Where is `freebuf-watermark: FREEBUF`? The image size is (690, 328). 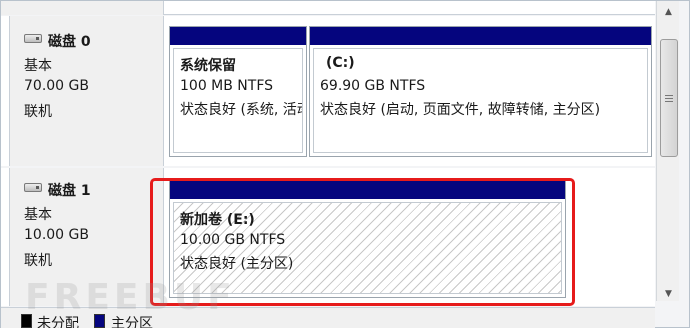 freebuf-watermark: FREEBUF is located at coordinates (130, 297).